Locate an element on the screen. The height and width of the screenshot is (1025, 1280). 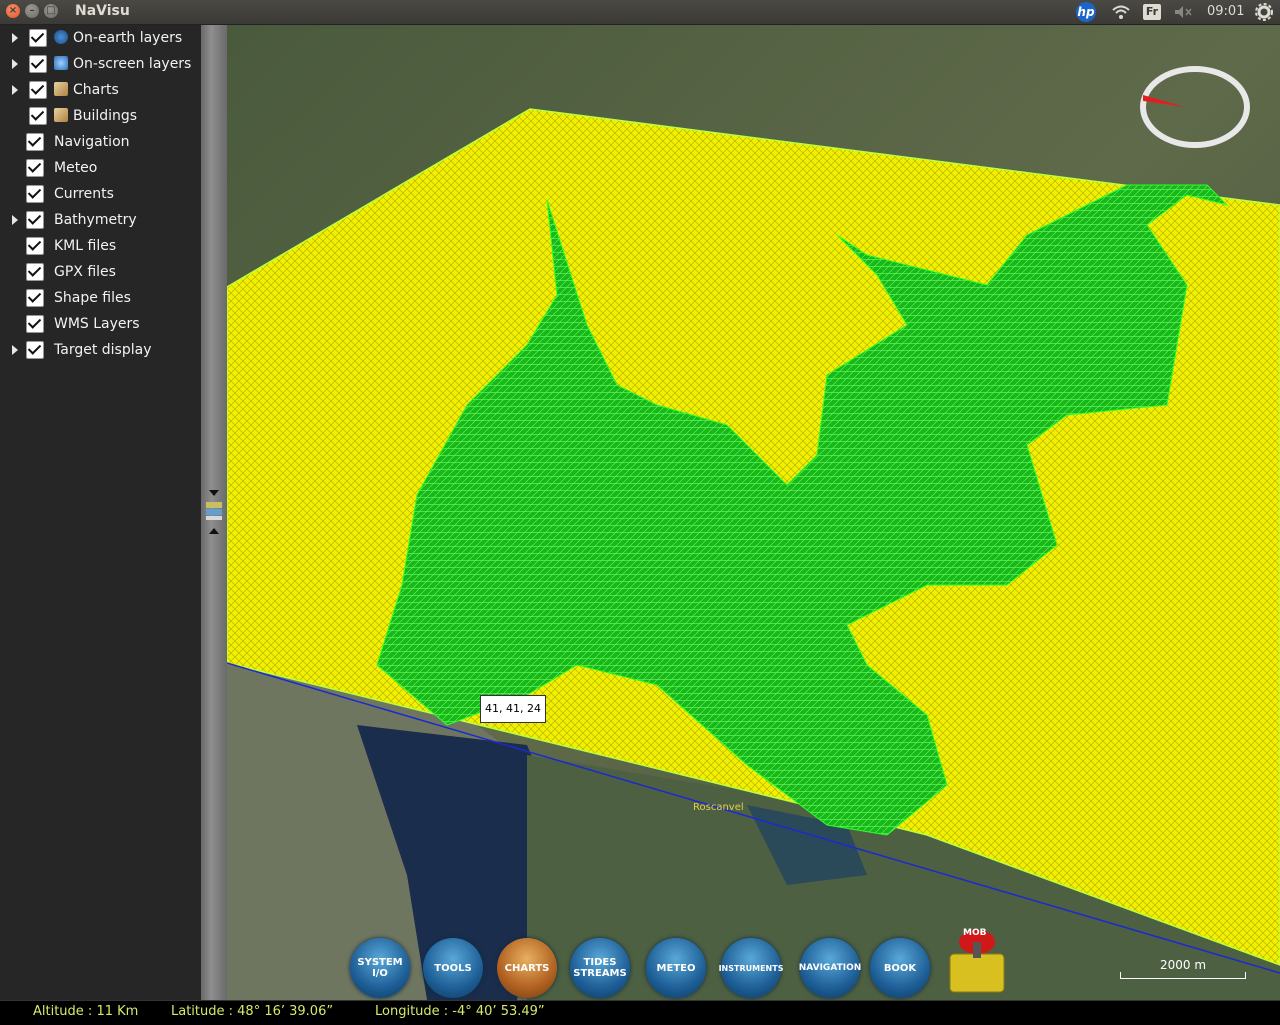
elevation-tooltip: 41, 41, 24 is located at coordinates (513, 709).